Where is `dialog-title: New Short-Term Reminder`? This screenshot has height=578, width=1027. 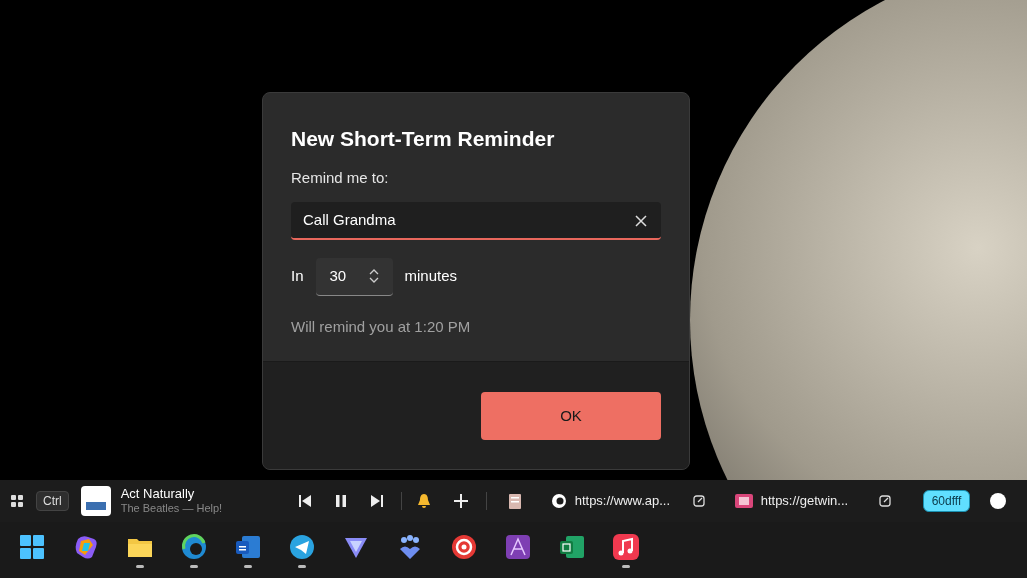 dialog-title: New Short-Term Reminder is located at coordinates (423, 139).